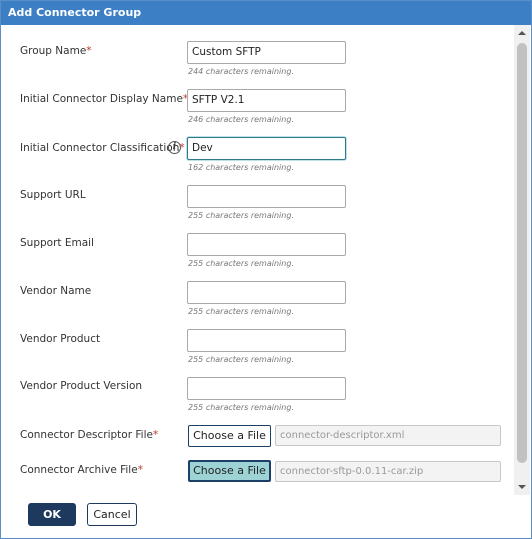  What do you see at coordinates (522, 33) in the screenshot?
I see `scroll-up-arrow-icon` at bounding box center [522, 33].